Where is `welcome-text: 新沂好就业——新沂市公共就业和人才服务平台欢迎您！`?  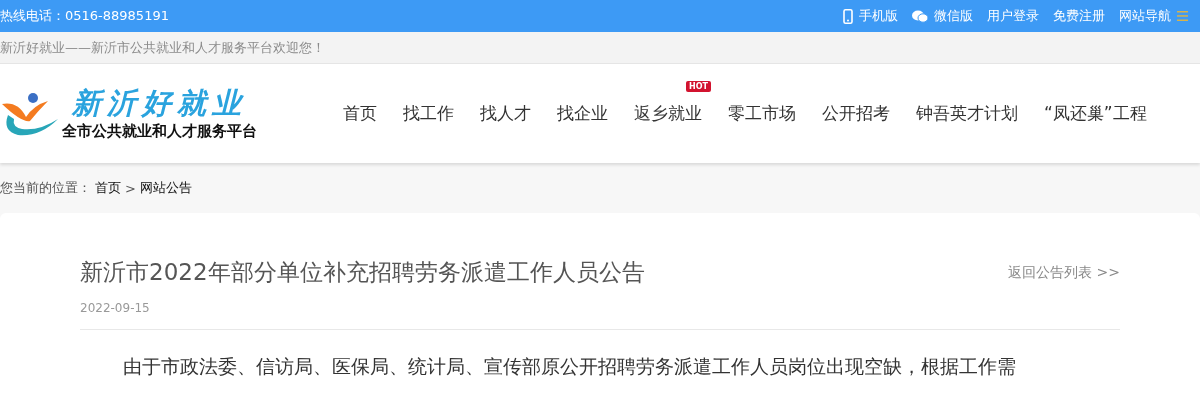
welcome-text: 新沂好就业——新沂市公共就业和人才服务平台欢迎您！ is located at coordinates (162, 47).